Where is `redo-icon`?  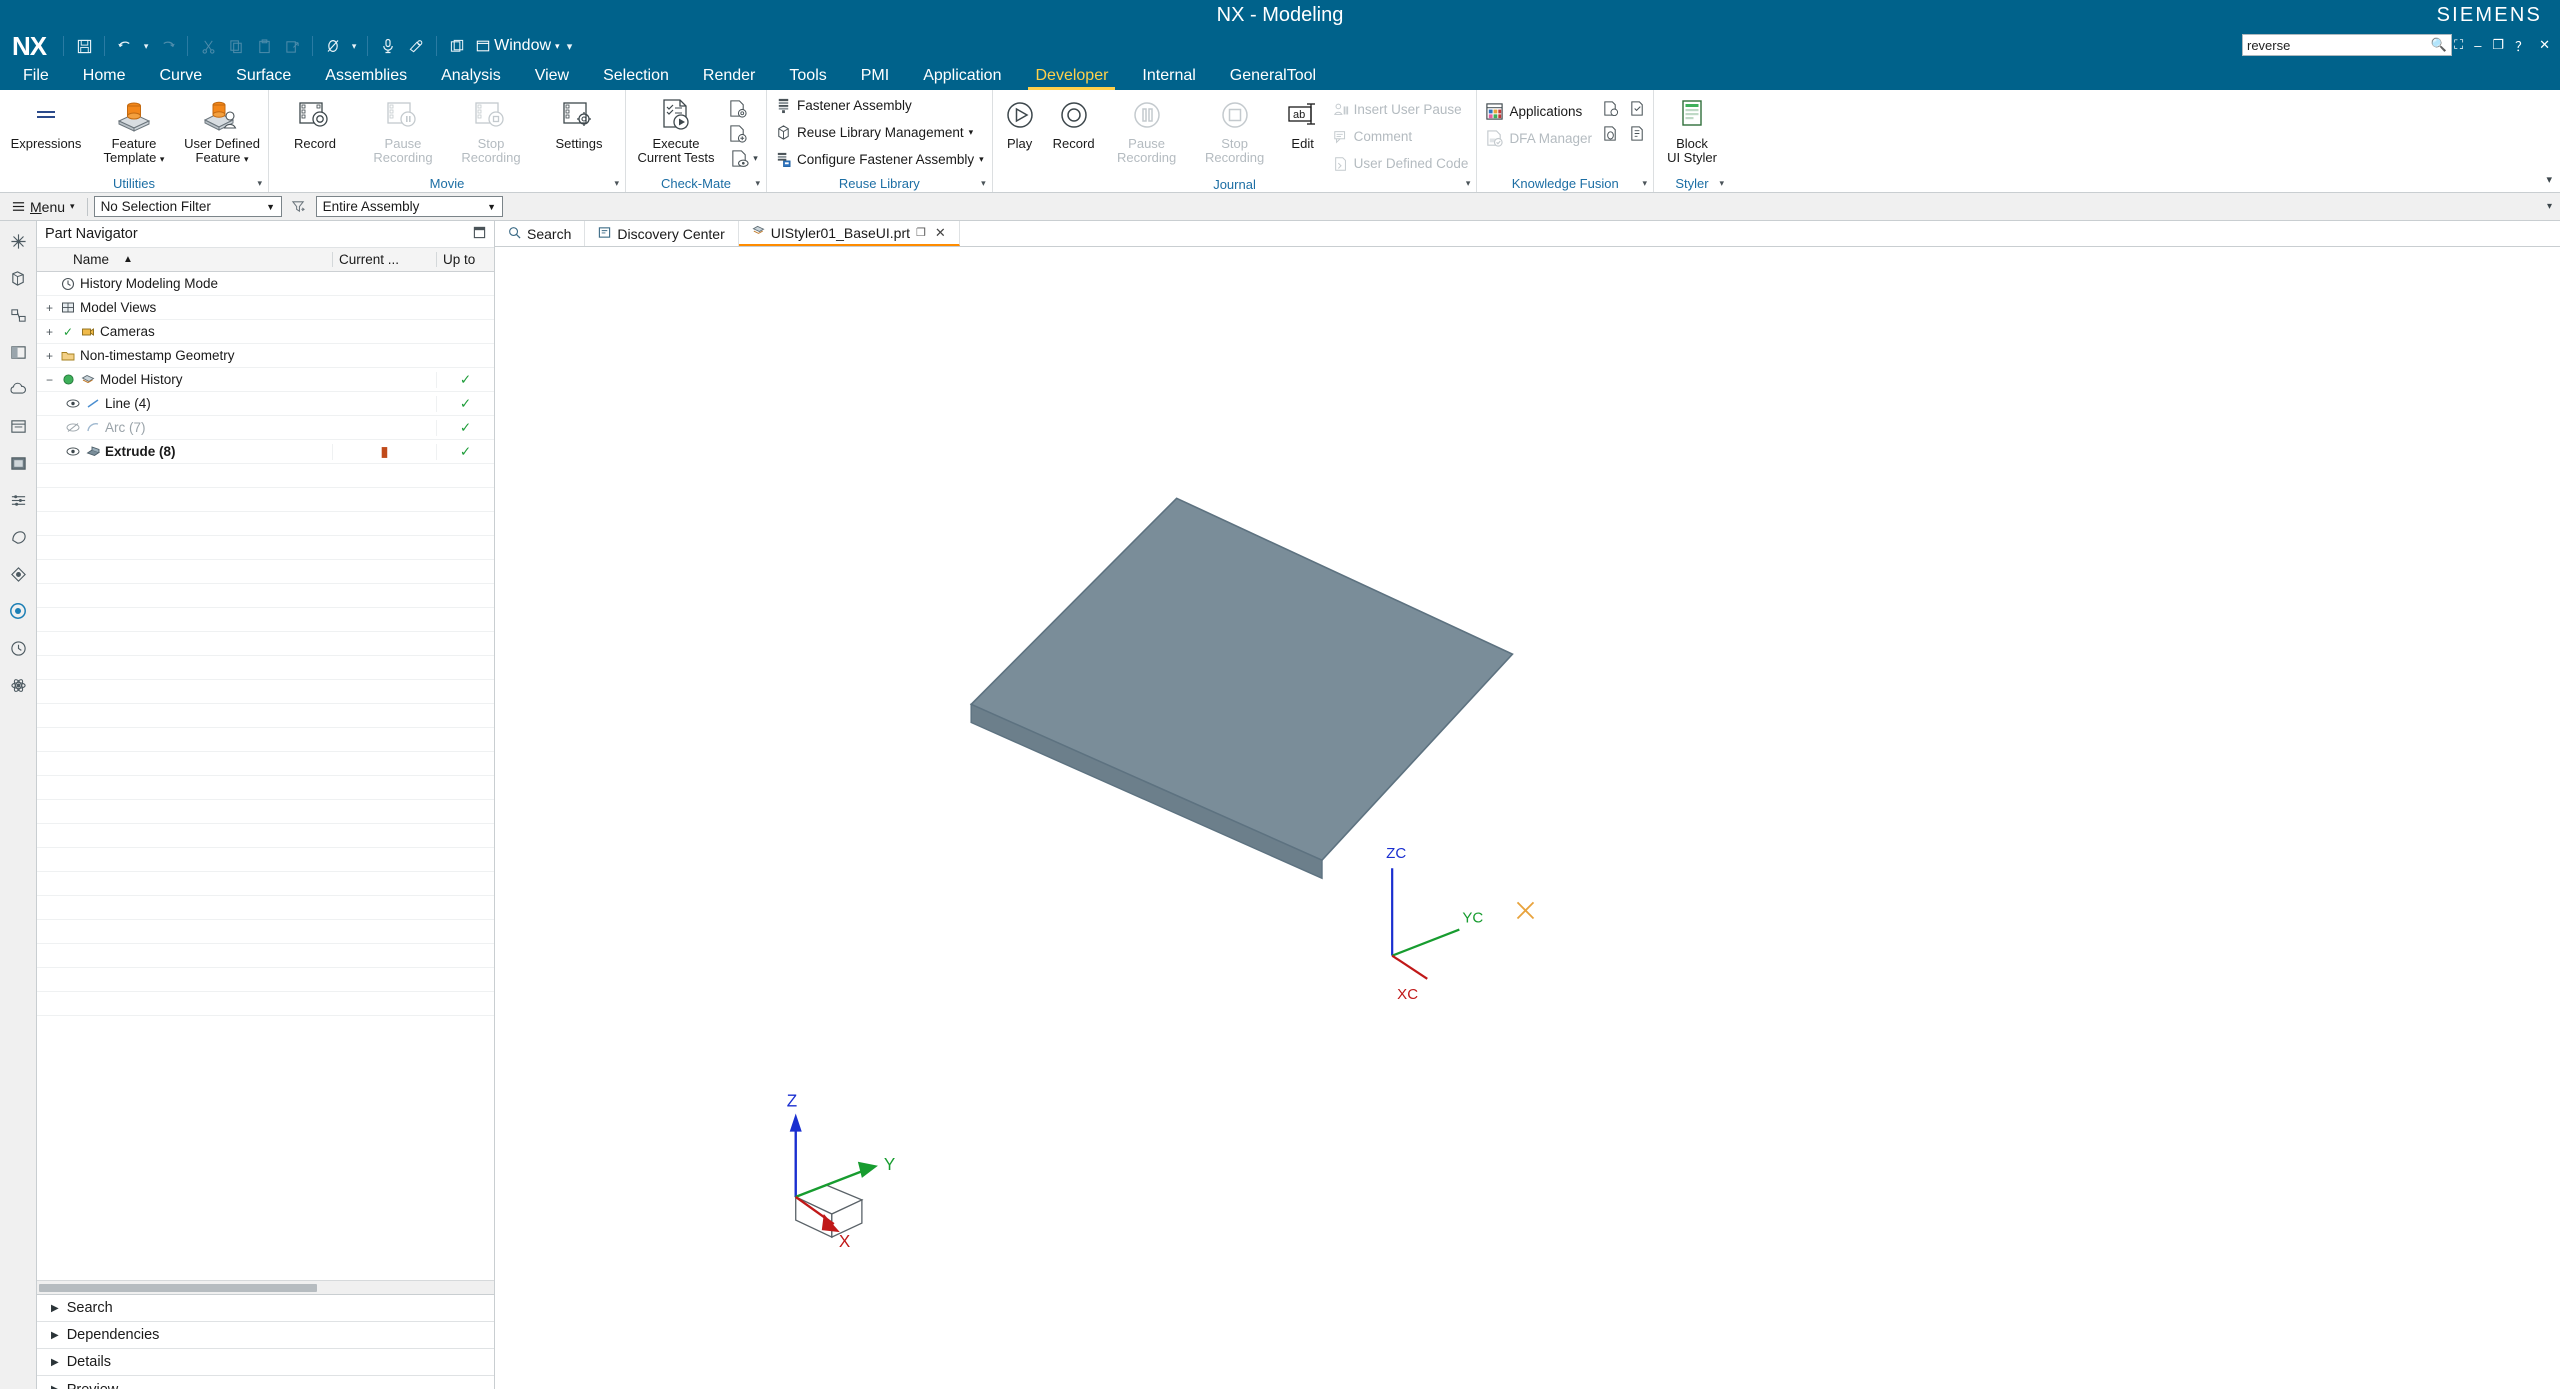
redo-icon is located at coordinates (167, 46).